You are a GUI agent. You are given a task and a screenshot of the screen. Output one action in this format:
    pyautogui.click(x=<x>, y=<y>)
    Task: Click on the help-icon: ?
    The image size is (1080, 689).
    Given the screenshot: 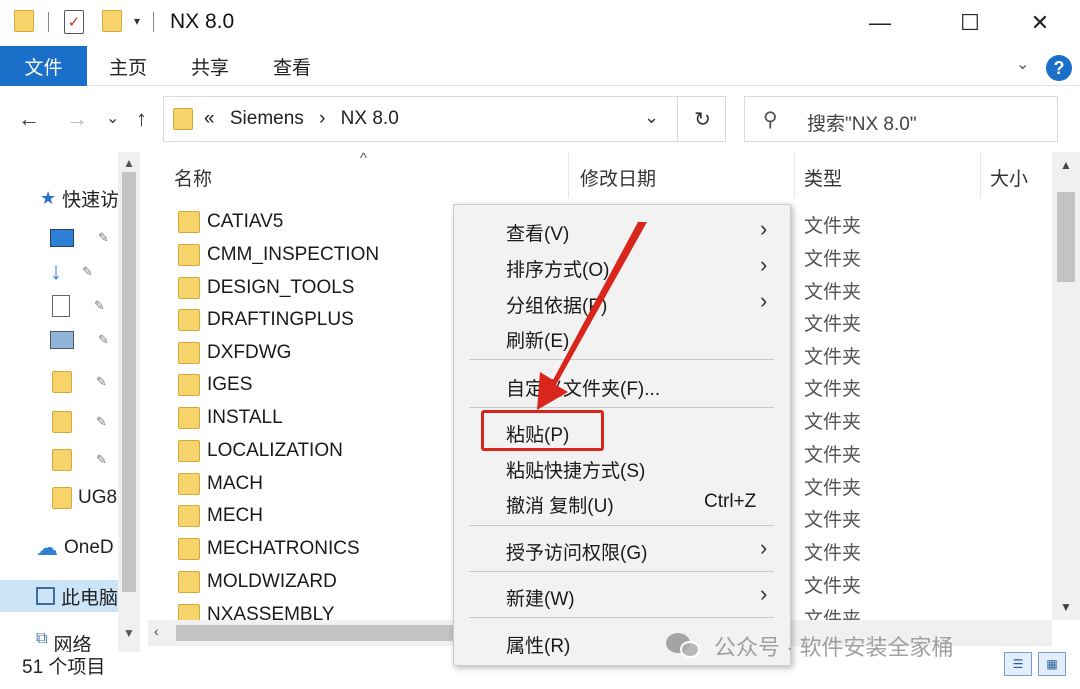 What is the action you would take?
    pyautogui.click(x=1059, y=68)
    